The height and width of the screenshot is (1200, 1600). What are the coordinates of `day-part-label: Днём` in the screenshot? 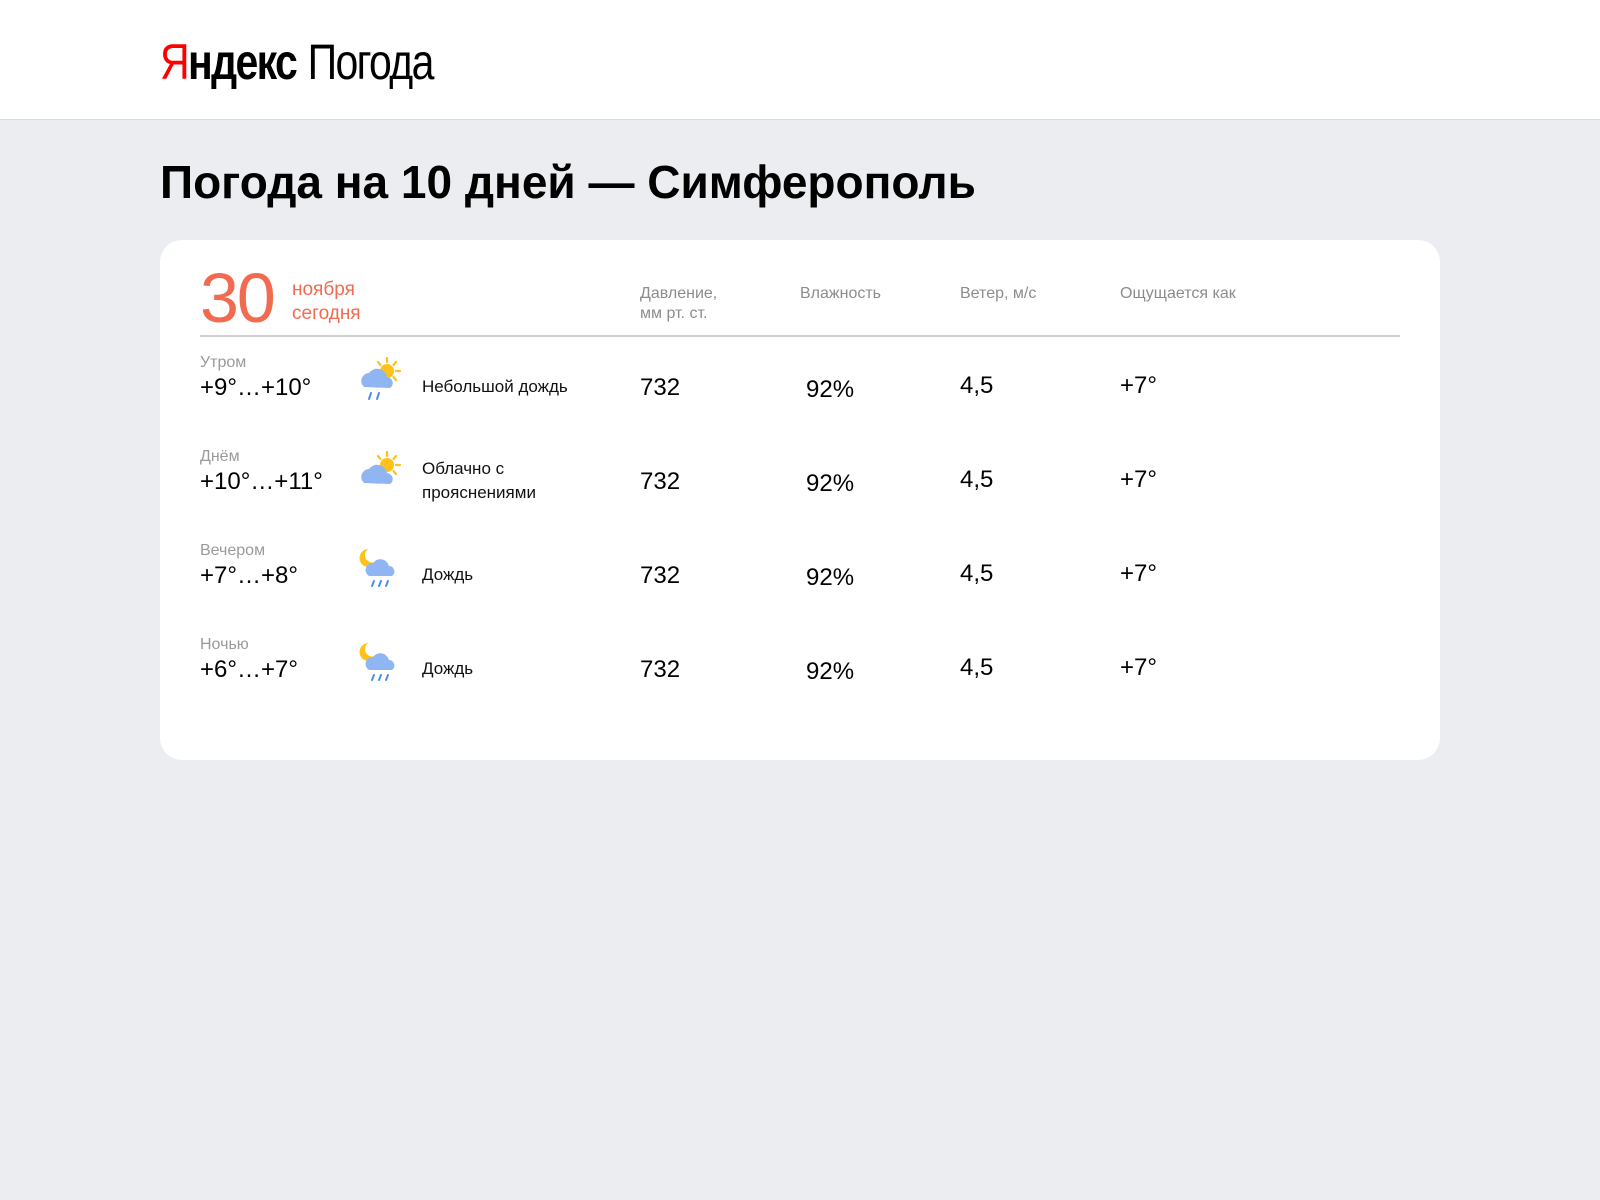 It's located at (220, 456).